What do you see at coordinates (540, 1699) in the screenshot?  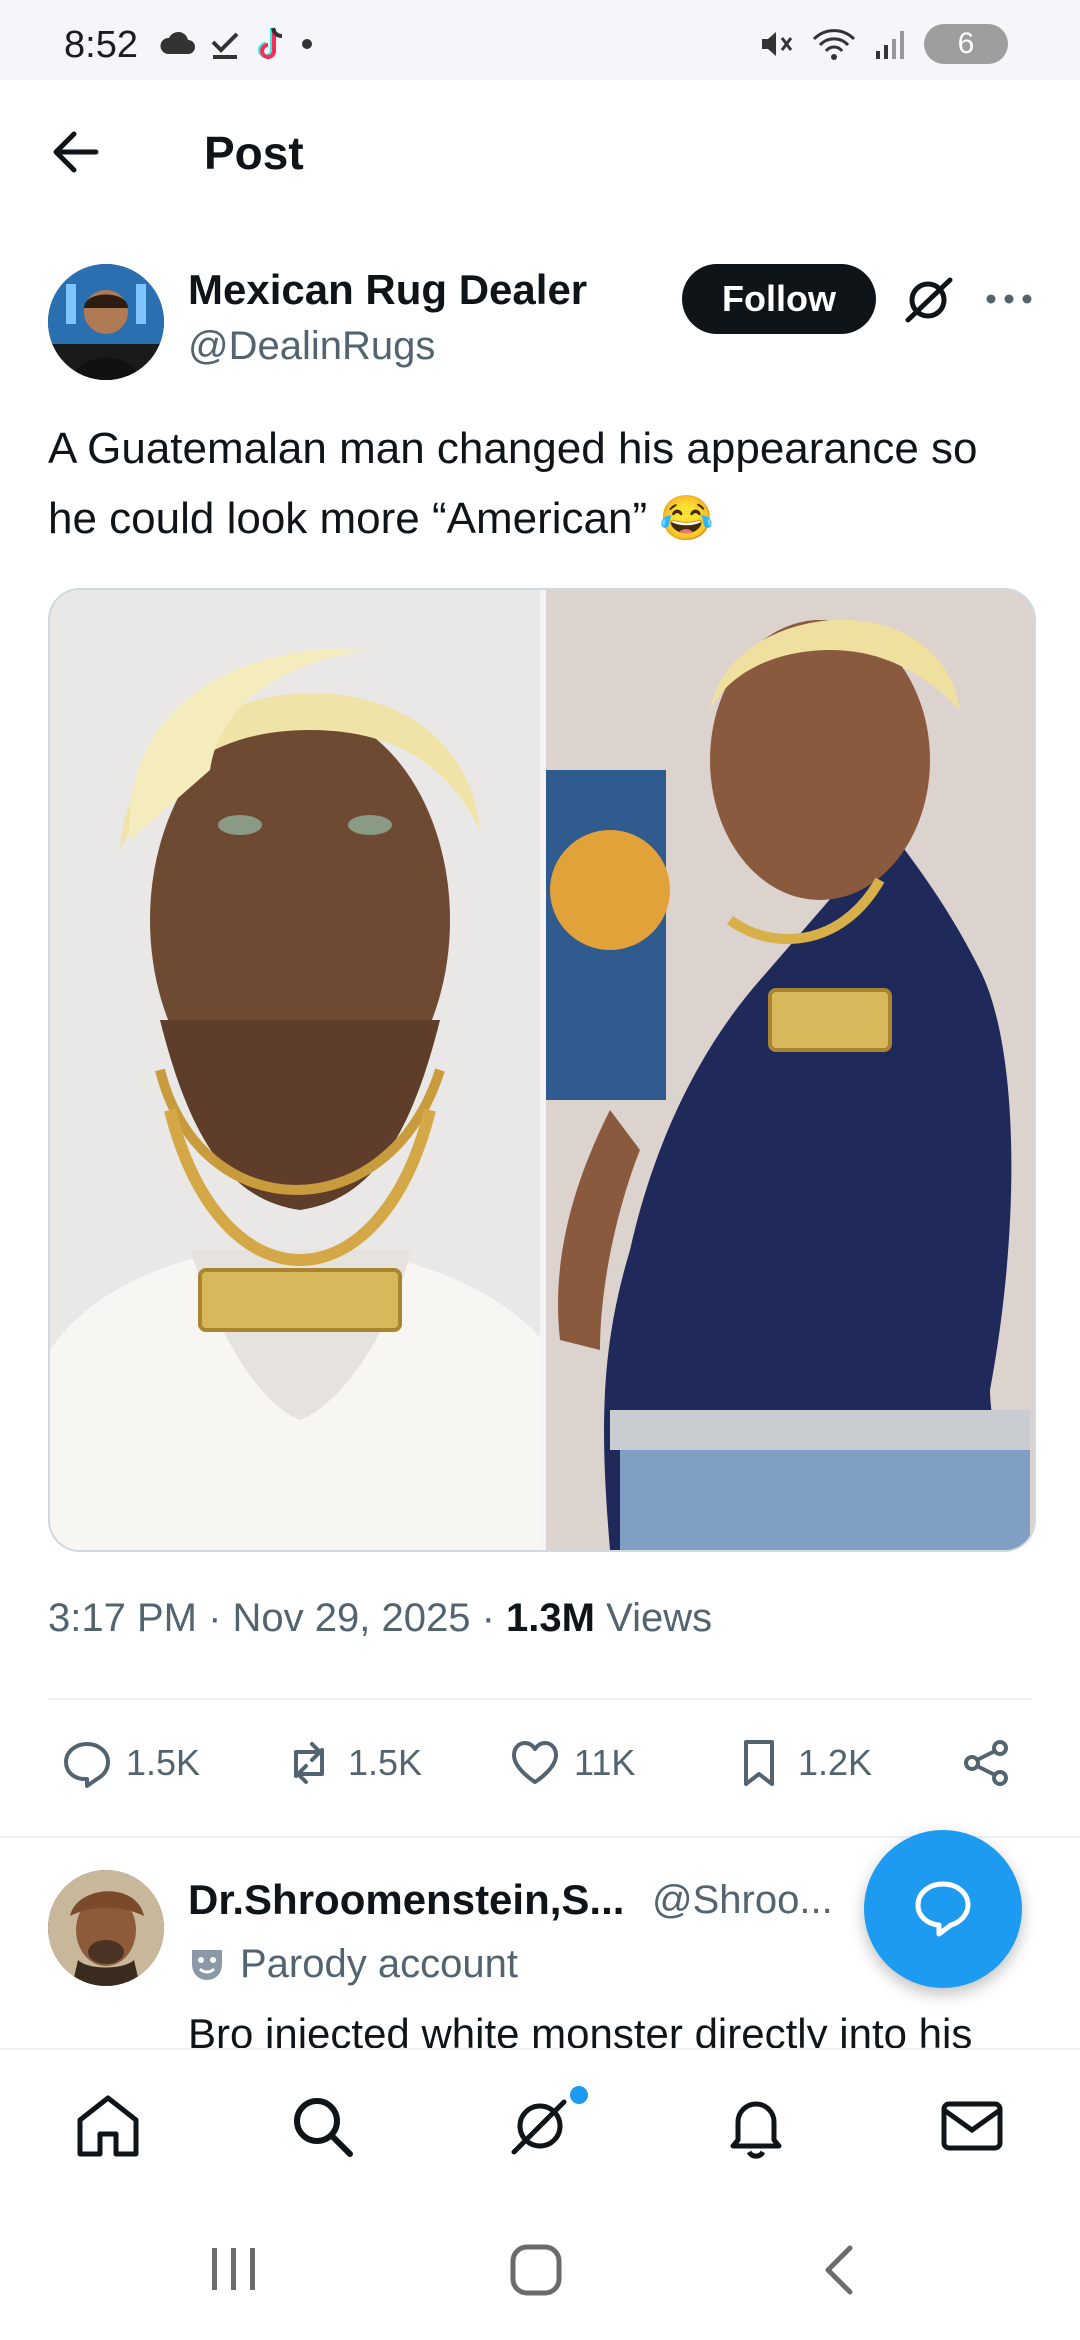 I see `divider` at bounding box center [540, 1699].